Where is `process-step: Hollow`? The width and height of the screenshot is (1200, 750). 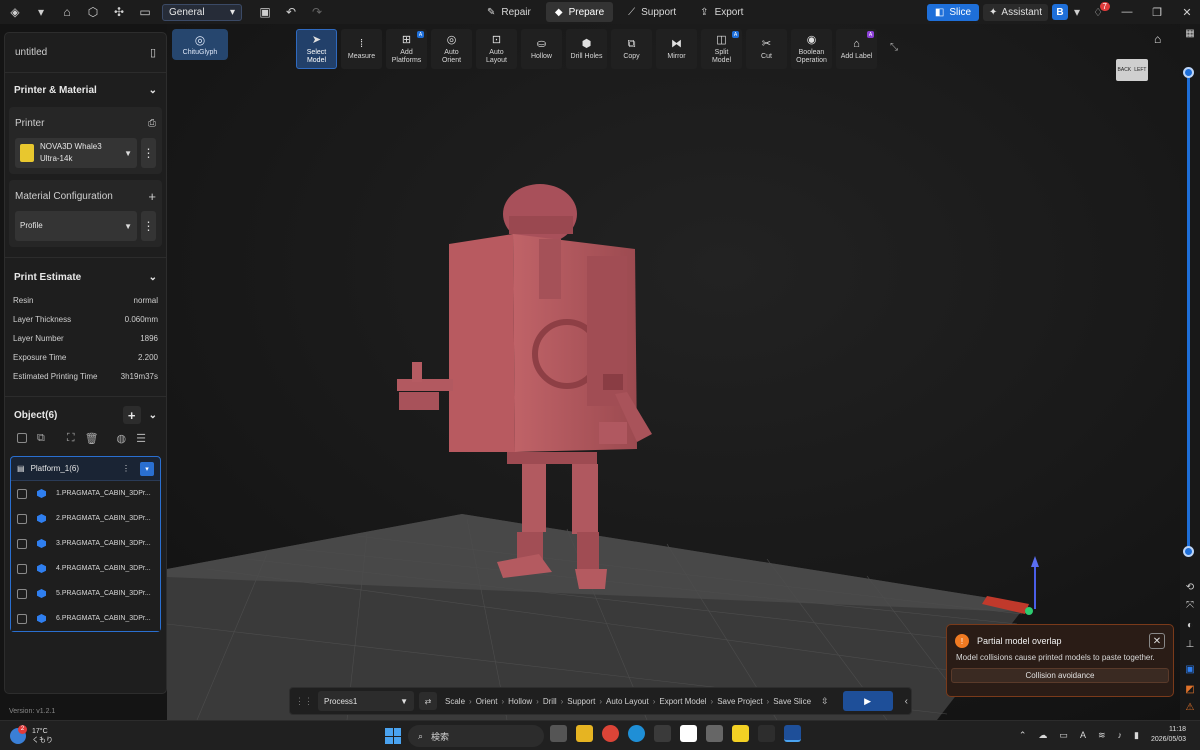
process-step: Hollow is located at coordinates (520, 701).